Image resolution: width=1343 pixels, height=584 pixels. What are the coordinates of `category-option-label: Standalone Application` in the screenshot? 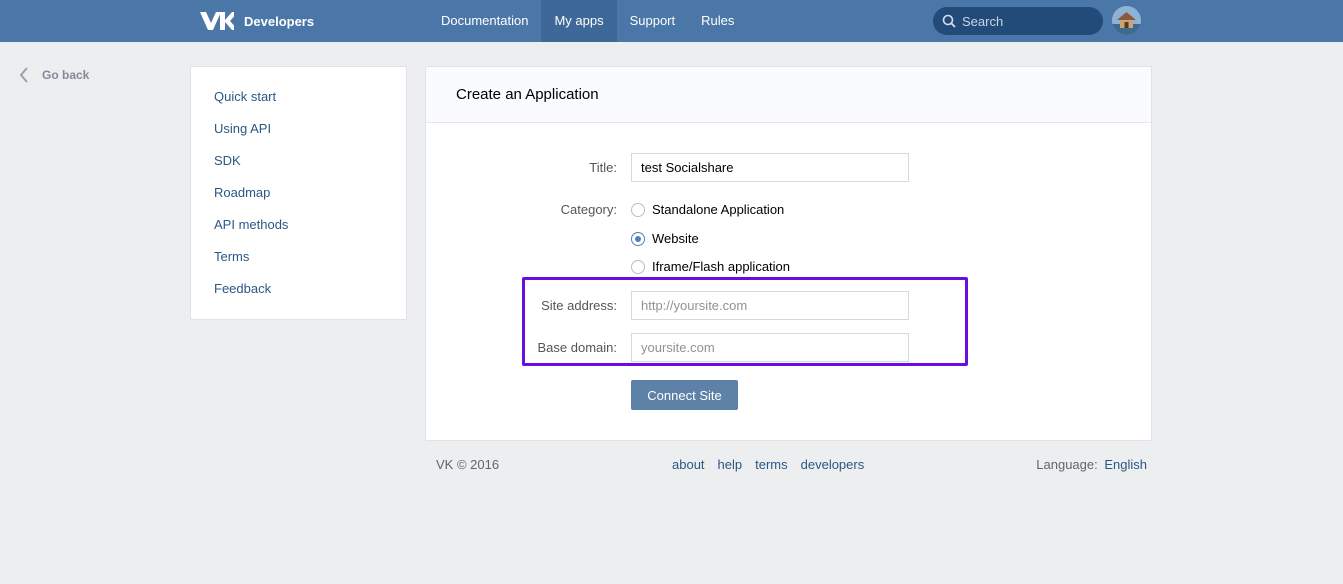 It's located at (718, 209).